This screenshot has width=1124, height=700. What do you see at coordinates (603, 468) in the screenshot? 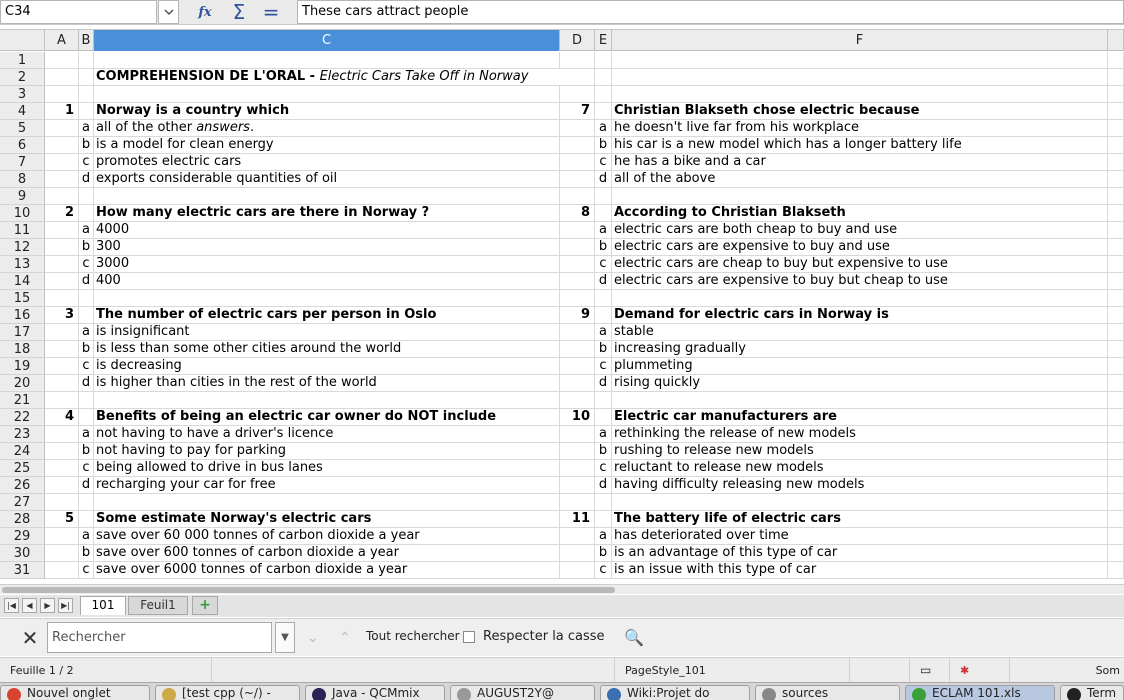
I see `cell-e25: c` at bounding box center [603, 468].